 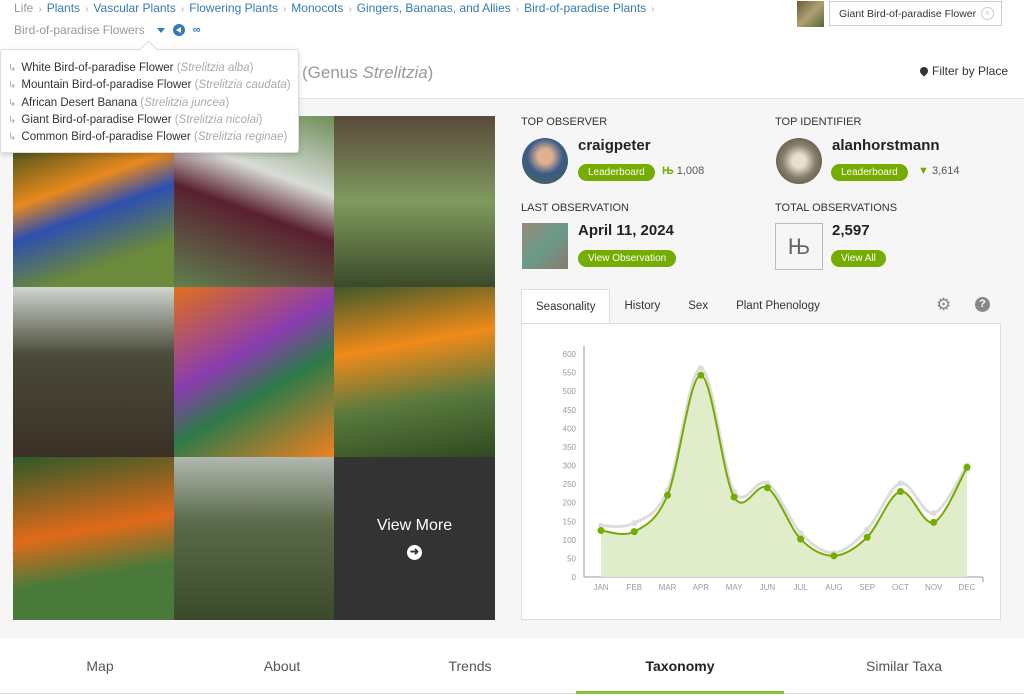 I want to click on view-more-button: View More ➜, so click(x=414, y=538).